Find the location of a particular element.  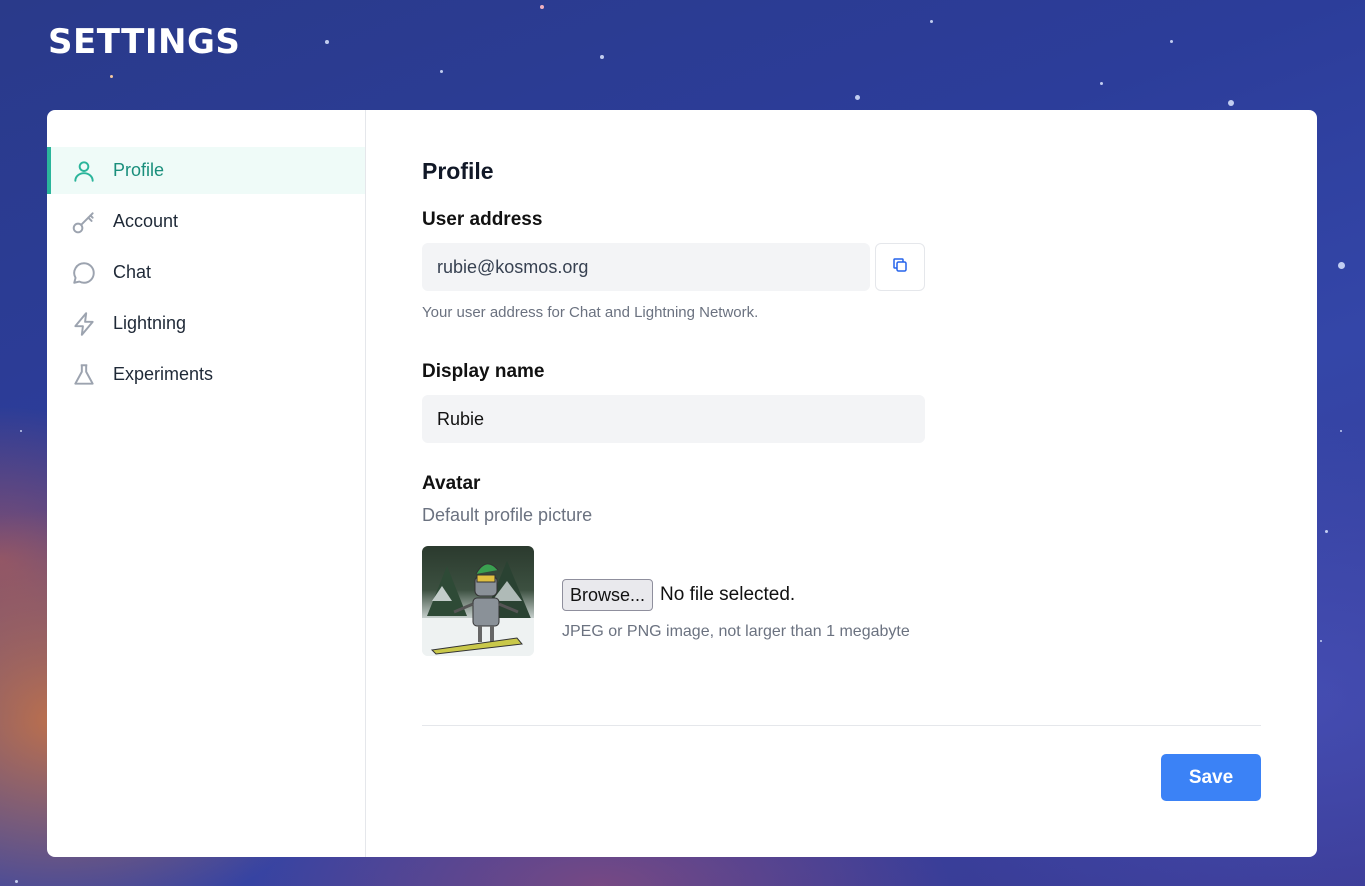

page-title: SETTINGS is located at coordinates (144, 42).